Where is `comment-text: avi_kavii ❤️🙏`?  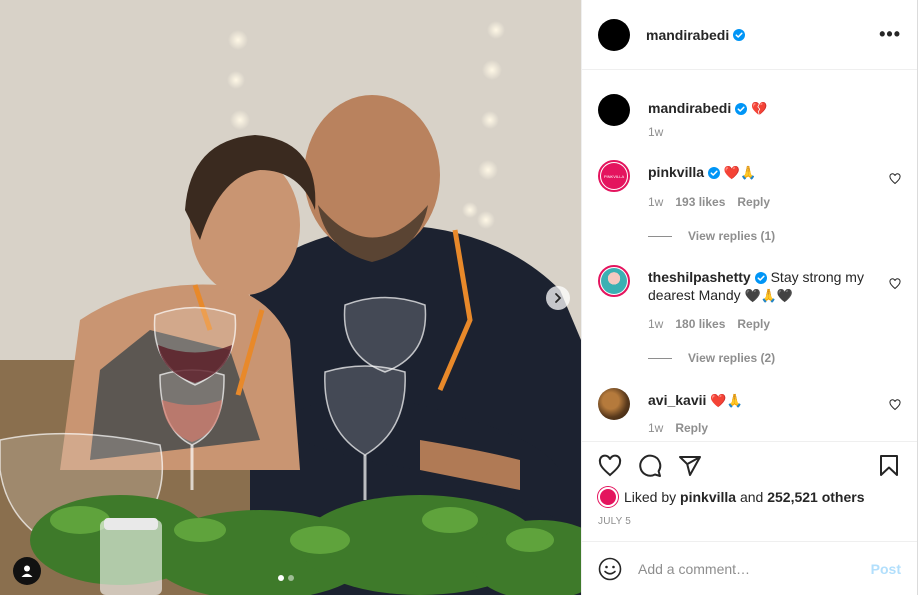 comment-text: avi_kavii ❤️🙏 is located at coordinates (762, 401).